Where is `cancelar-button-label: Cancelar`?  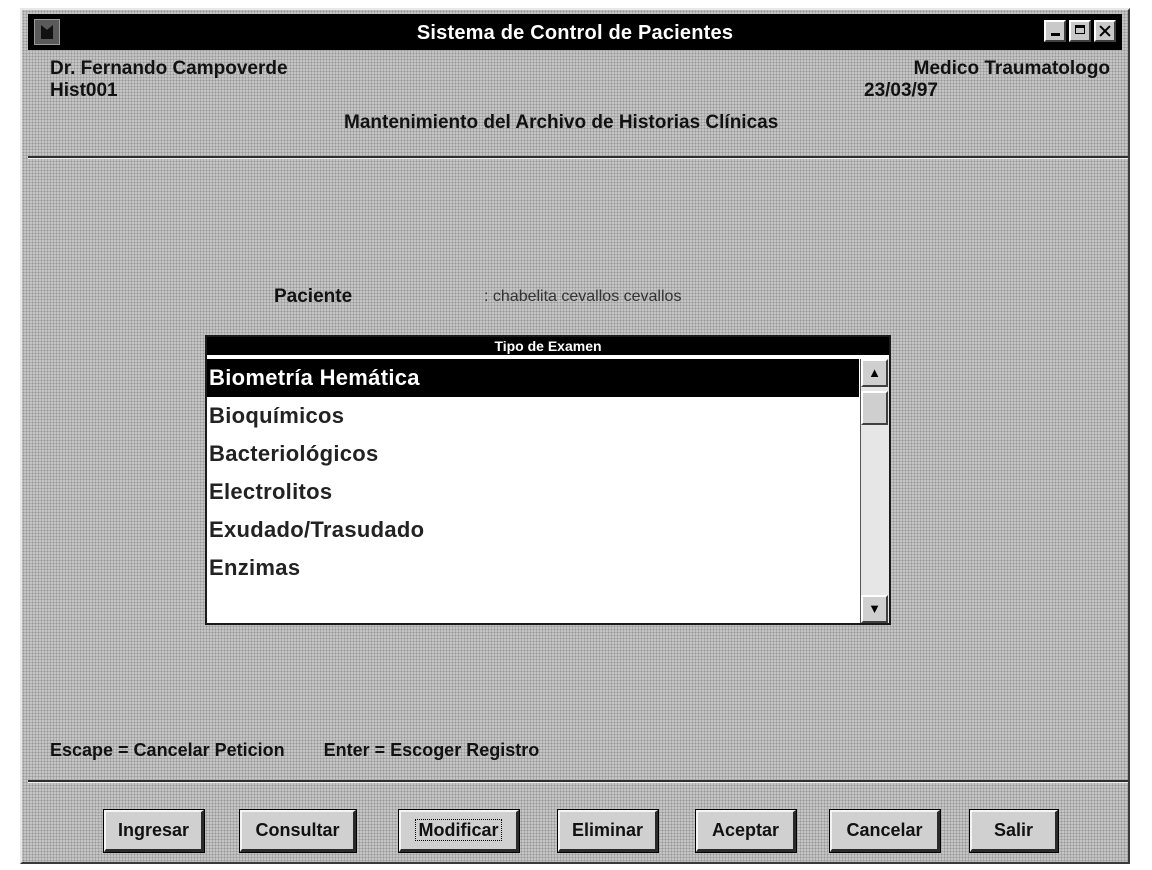 cancelar-button-label: Cancelar is located at coordinates (884, 830).